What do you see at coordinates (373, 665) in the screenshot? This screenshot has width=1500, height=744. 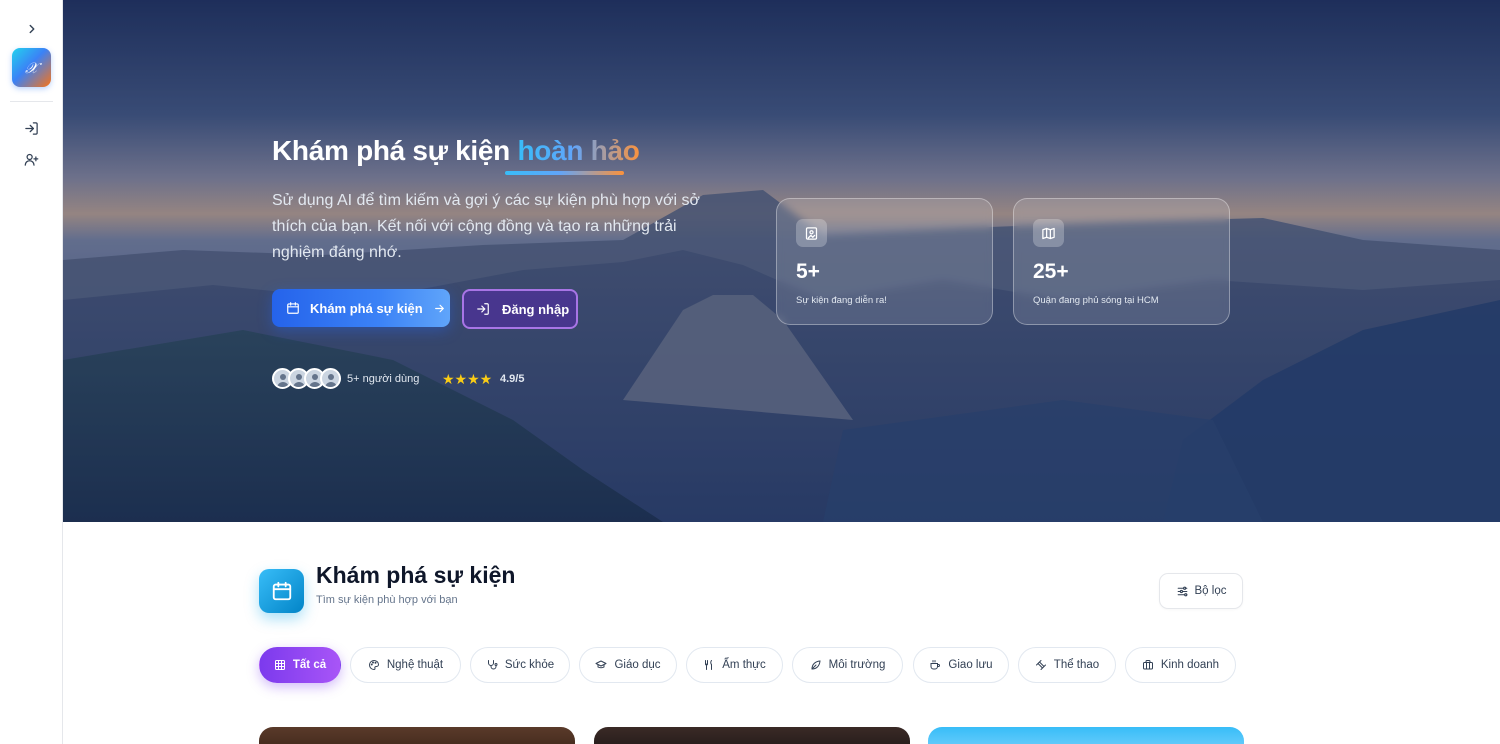 I see `palette-icon` at bounding box center [373, 665].